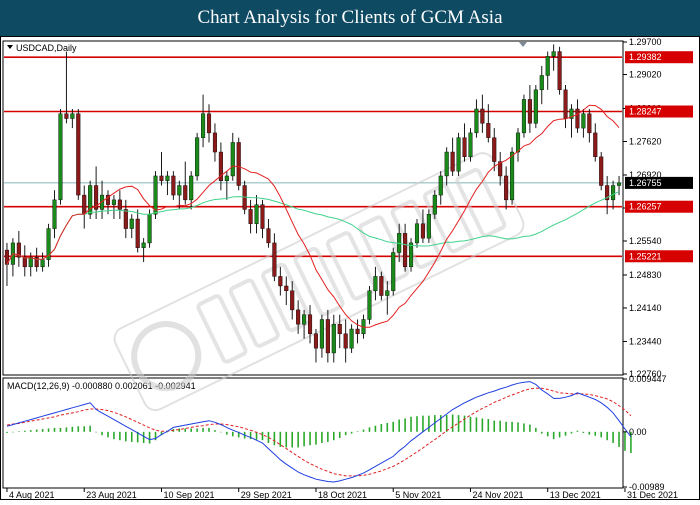 Image resolution: width=700 pixels, height=505 pixels. I want to click on macd-tick-label: 0.00, so click(638, 432).